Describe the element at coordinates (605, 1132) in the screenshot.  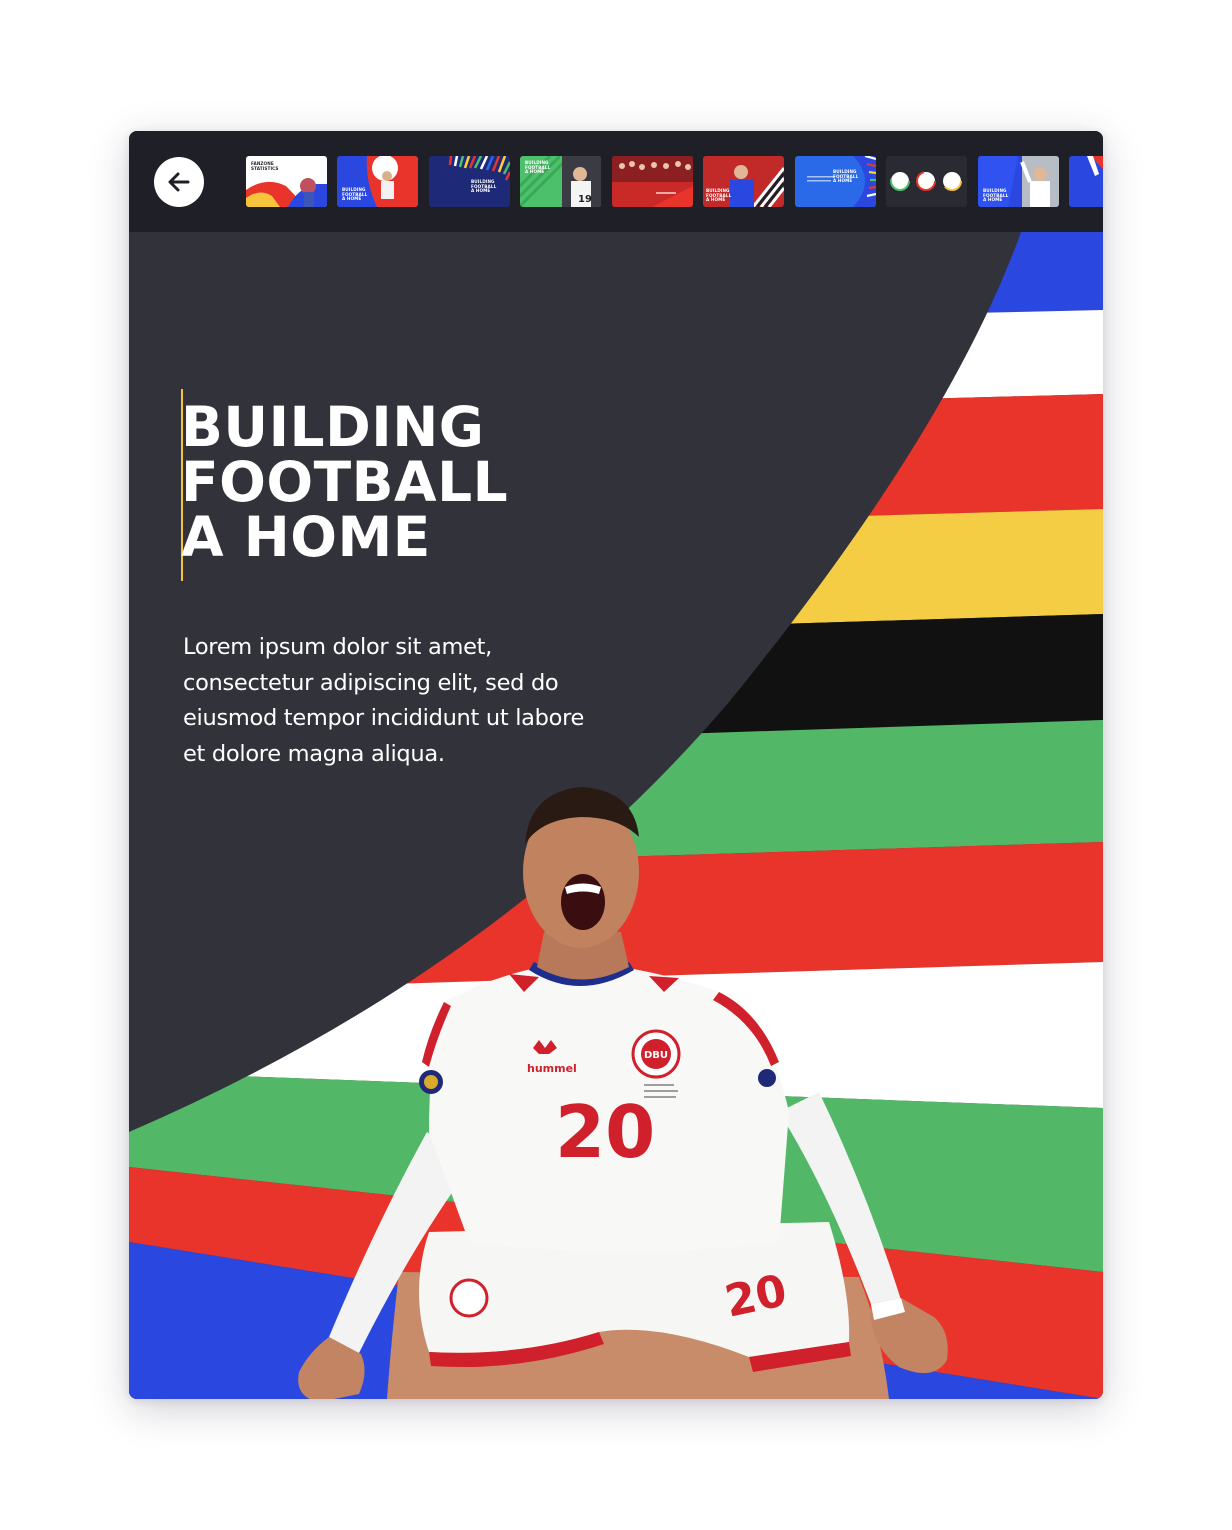
I see `shirt-number: 20` at that location.